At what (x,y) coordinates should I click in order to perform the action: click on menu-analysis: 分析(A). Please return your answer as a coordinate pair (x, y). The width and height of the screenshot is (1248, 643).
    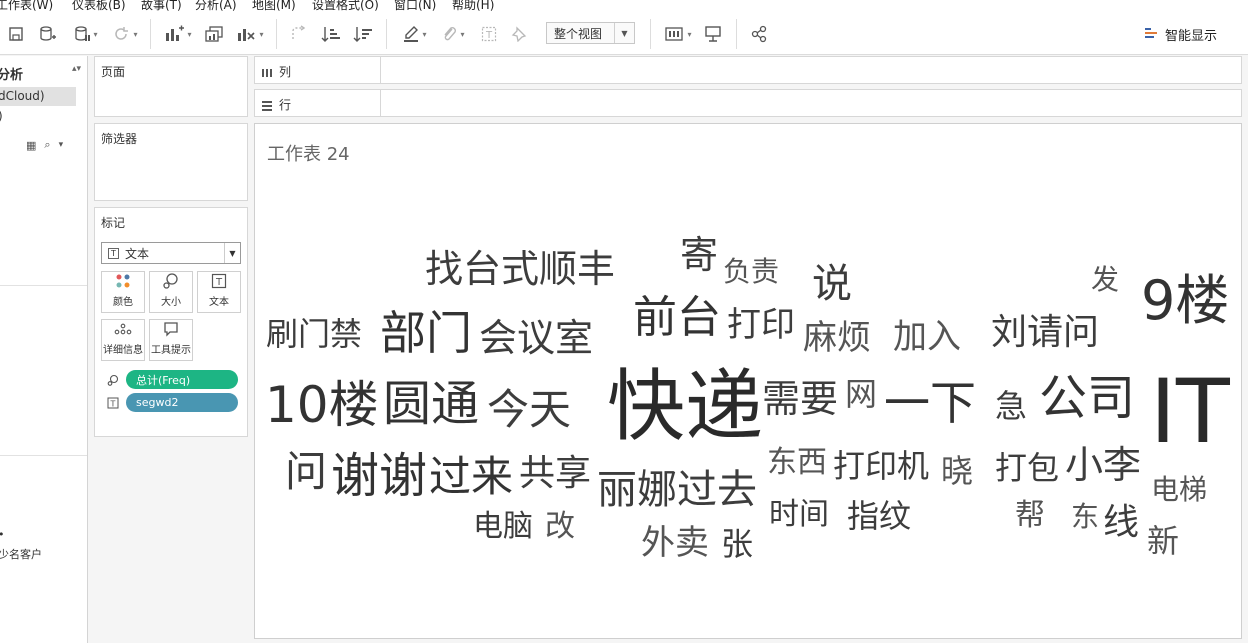
    Looking at the image, I should click on (216, 6).